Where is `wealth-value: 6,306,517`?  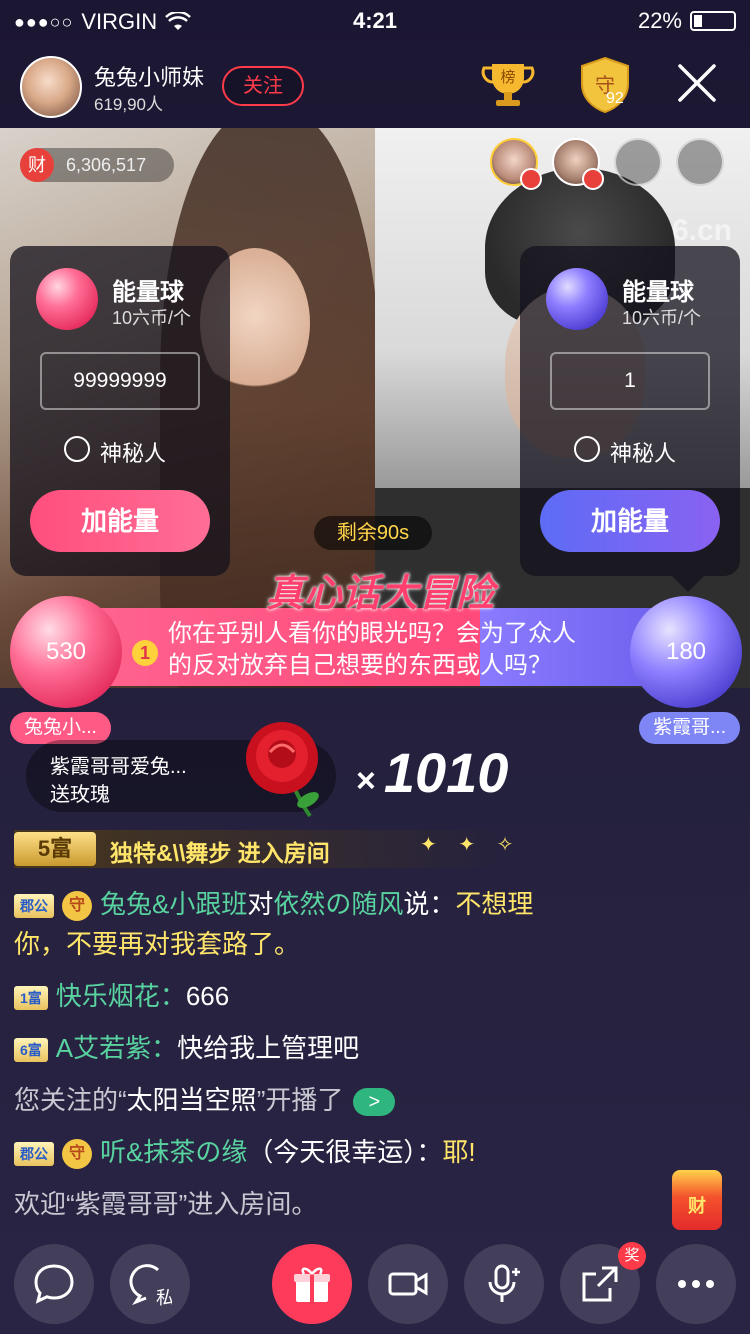 wealth-value: 6,306,517 is located at coordinates (106, 164).